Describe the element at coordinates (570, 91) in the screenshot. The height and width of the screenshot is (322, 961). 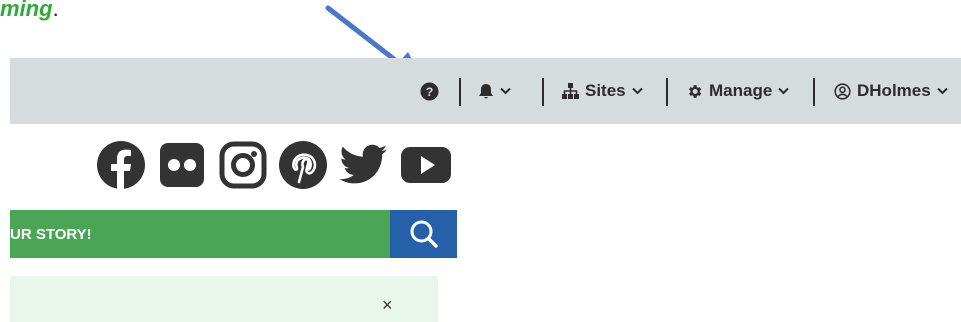
I see `sitemap-icon` at that location.